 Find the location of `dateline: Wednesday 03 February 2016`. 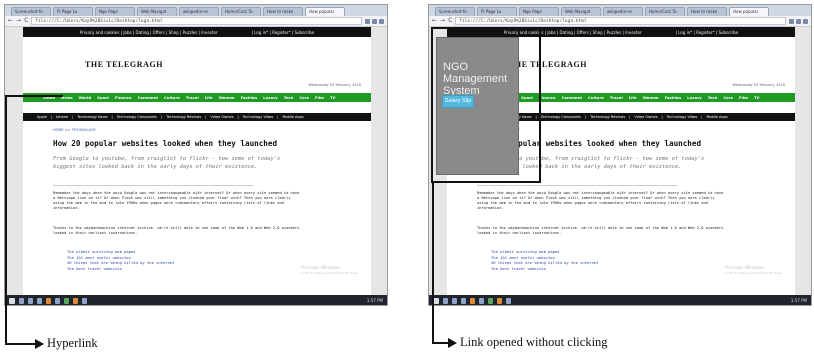

dateline: Wednesday 03 February 2016 is located at coordinates (334, 85).